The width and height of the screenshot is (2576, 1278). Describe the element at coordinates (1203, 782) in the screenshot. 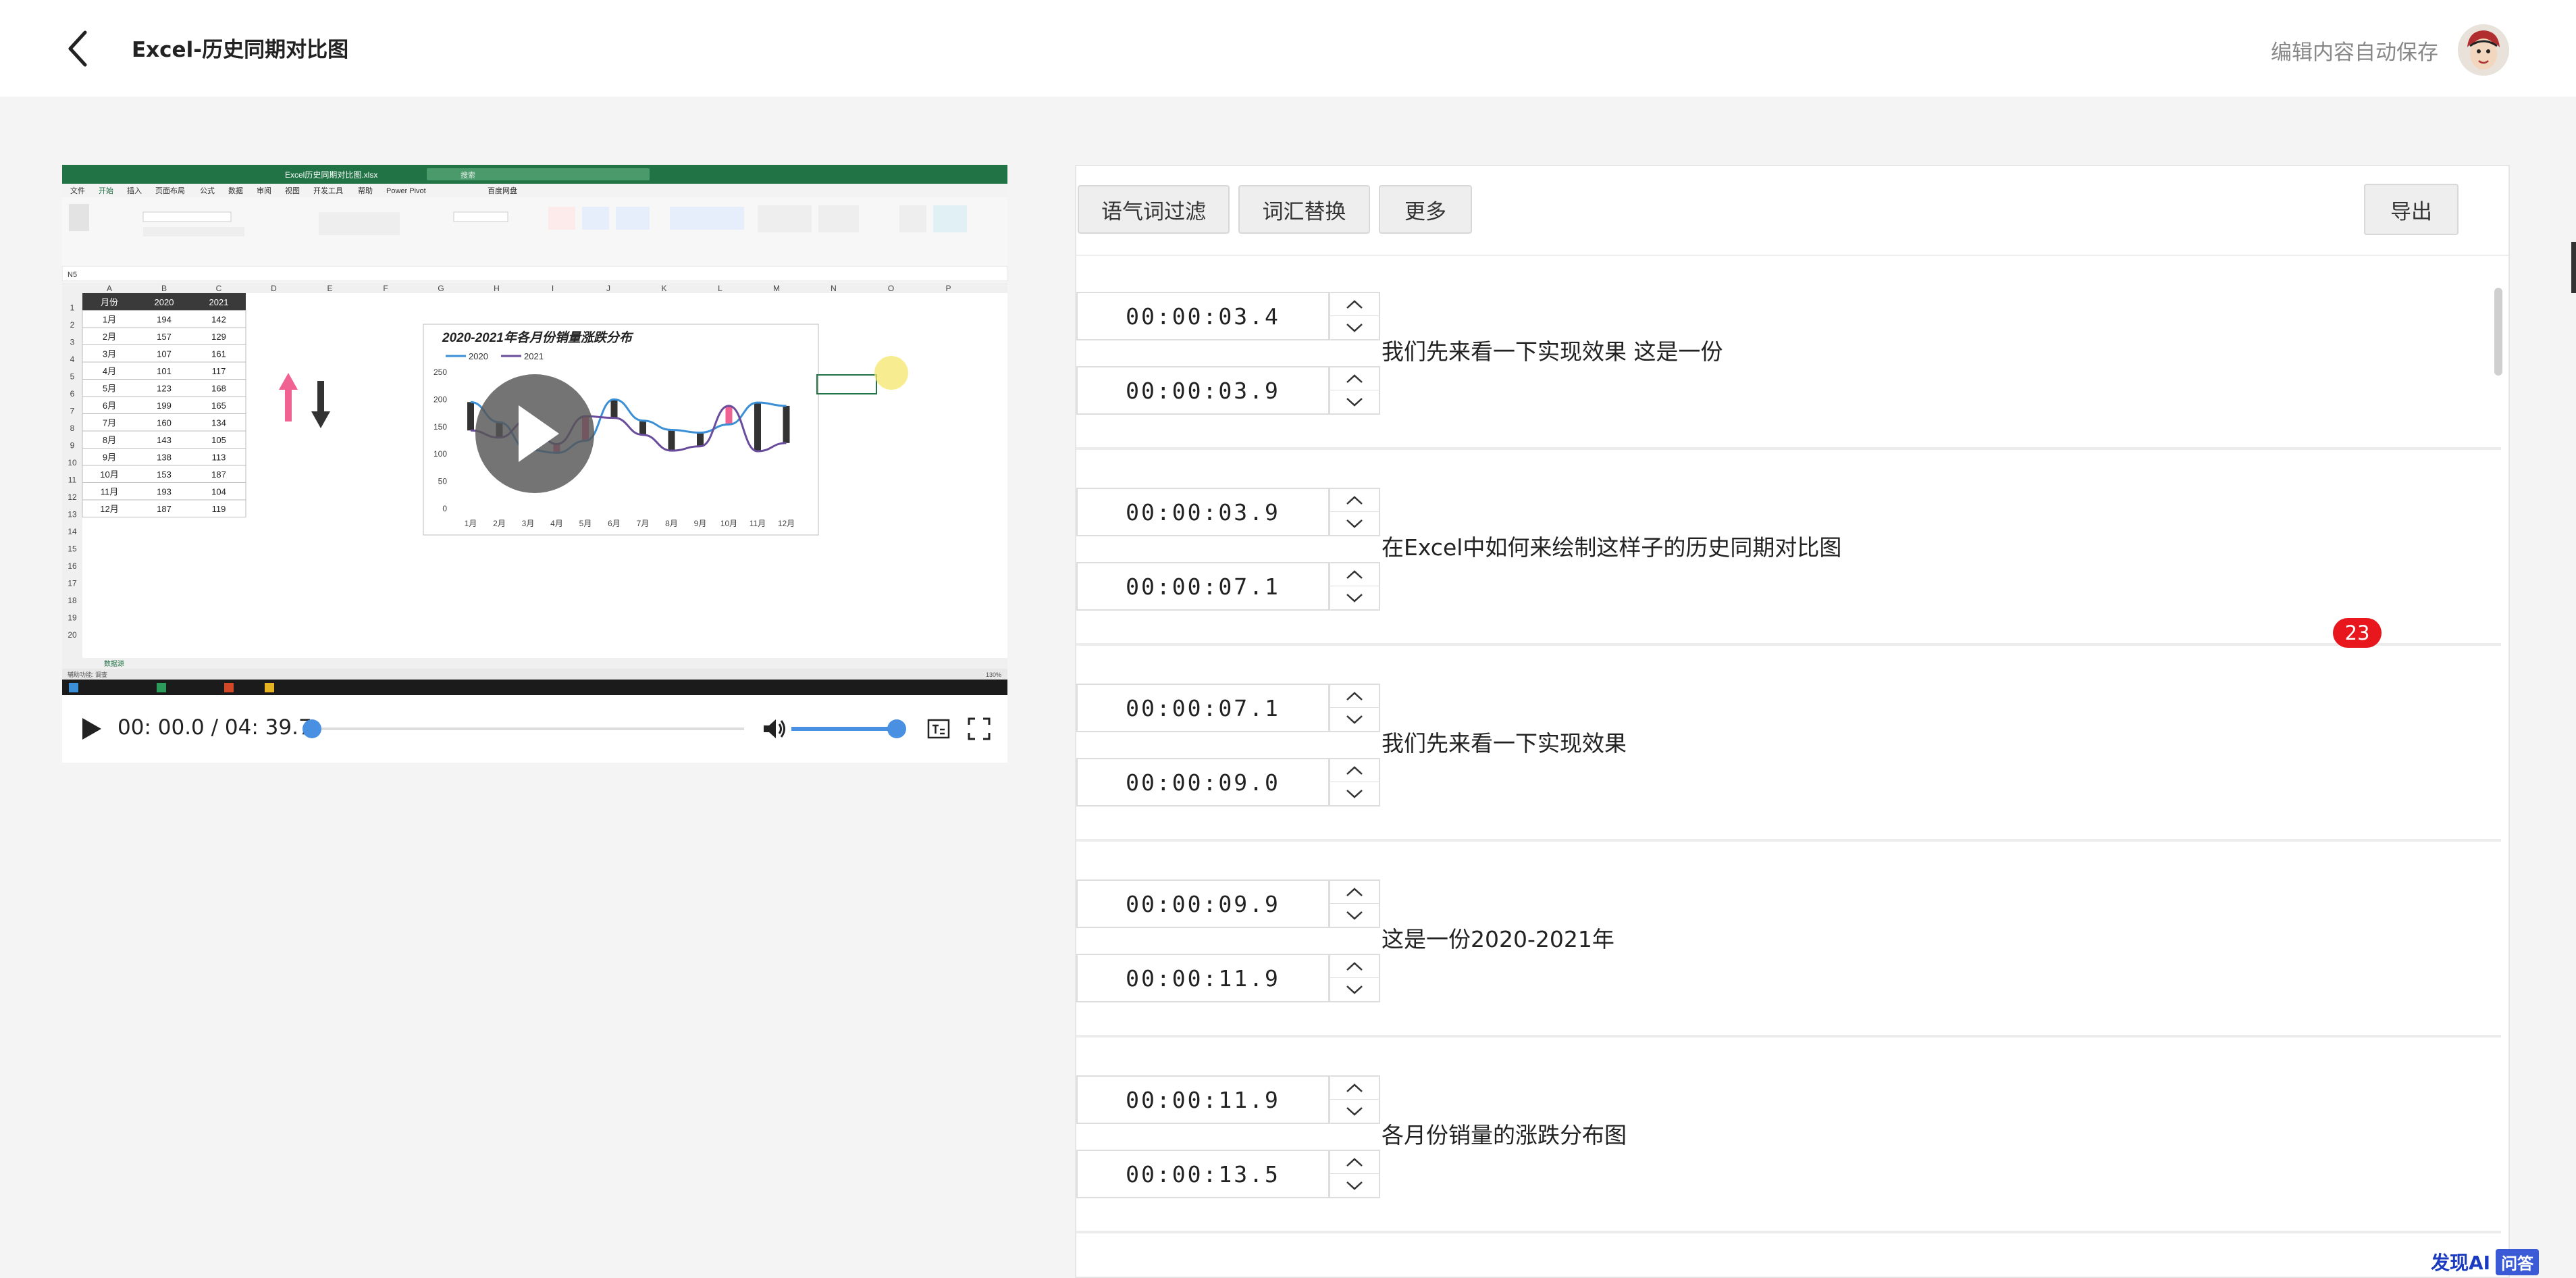

I see `end-time-field: 00:00:09.0` at that location.